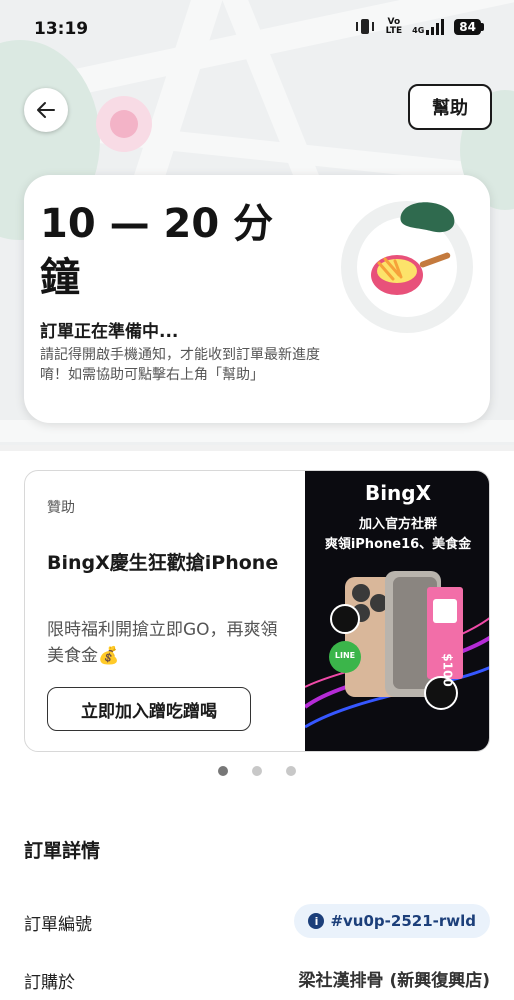 This screenshot has width=514, height=1000. I want to click on back-button, so click(46, 110).